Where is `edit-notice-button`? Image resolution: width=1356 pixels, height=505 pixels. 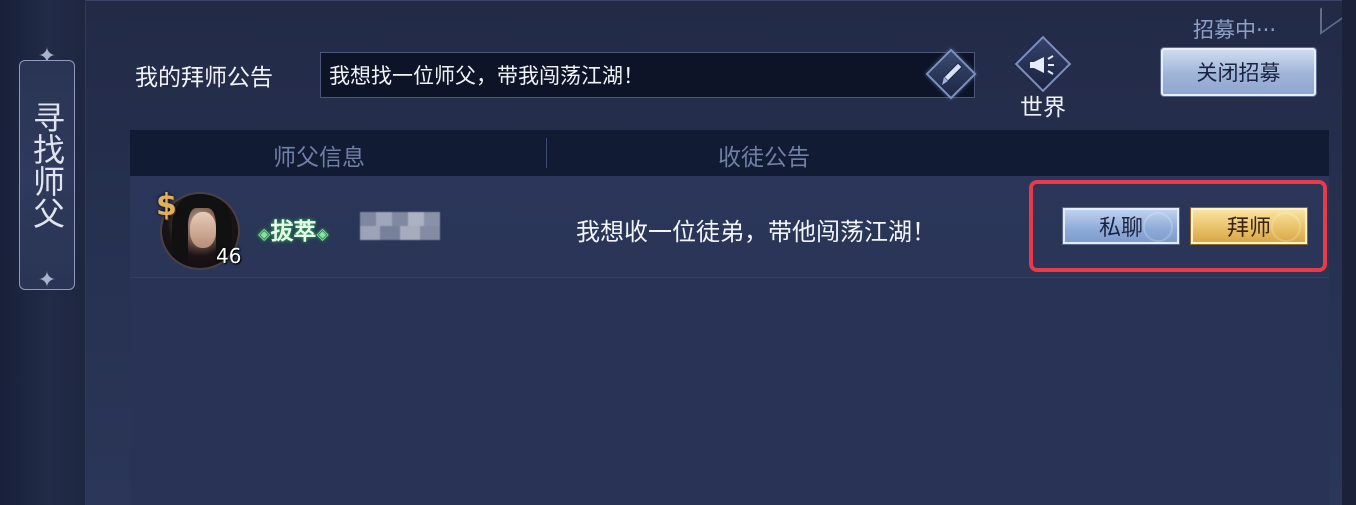
edit-notice-button is located at coordinates (951, 74).